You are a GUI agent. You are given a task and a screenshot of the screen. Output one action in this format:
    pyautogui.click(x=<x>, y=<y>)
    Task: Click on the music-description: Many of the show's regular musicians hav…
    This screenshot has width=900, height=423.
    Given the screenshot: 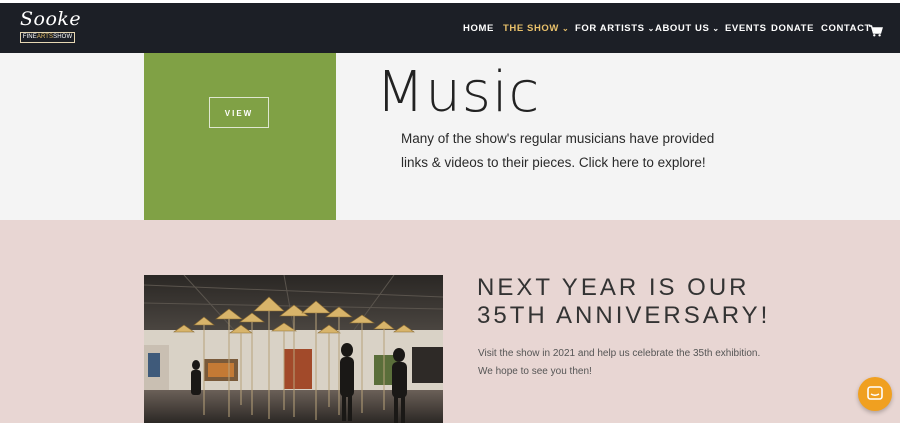 What is the action you would take?
    pyautogui.click(x=566, y=151)
    